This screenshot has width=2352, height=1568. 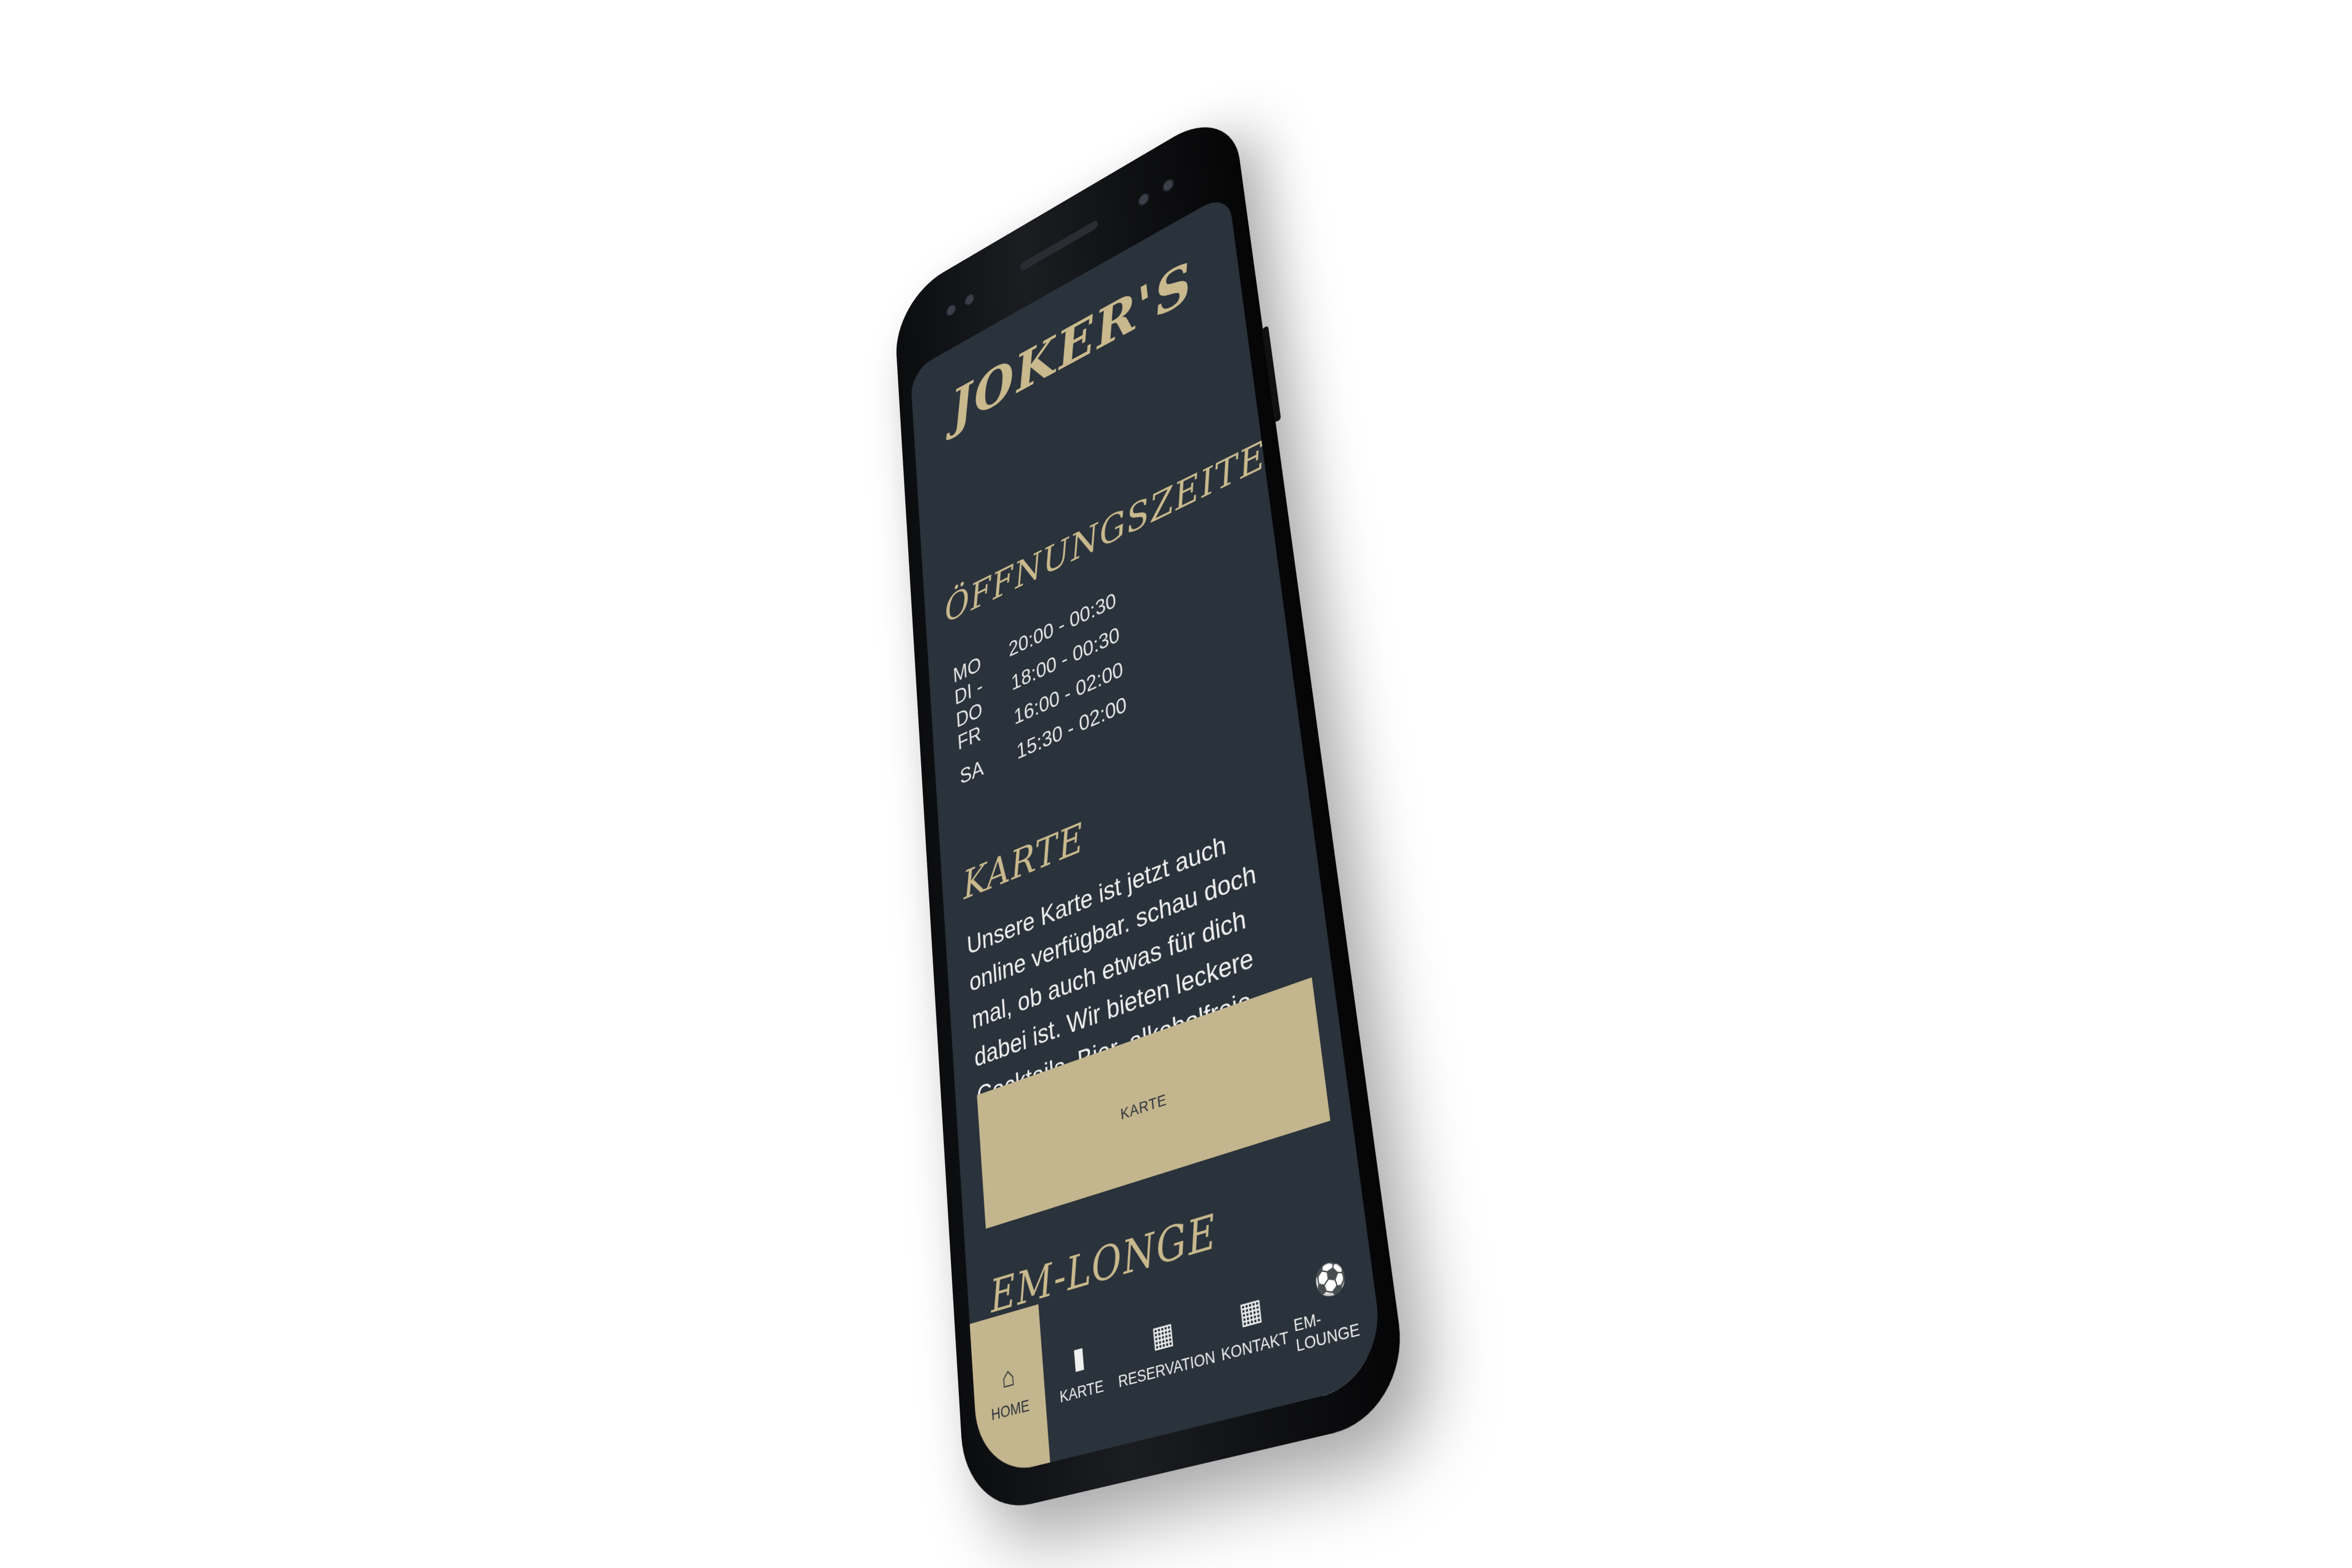 What do you see at coordinates (1162, 1335) in the screenshot?
I see `calendar-icon: ▦` at bounding box center [1162, 1335].